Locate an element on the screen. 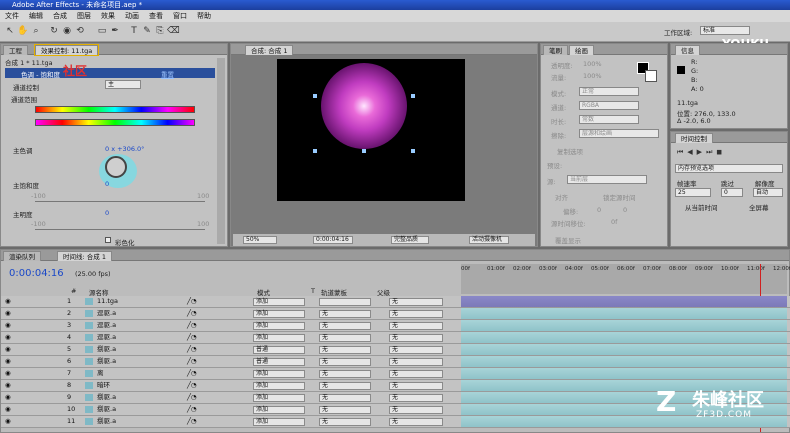  camera-tool-icon: ◉ is located at coordinates (67, 31).